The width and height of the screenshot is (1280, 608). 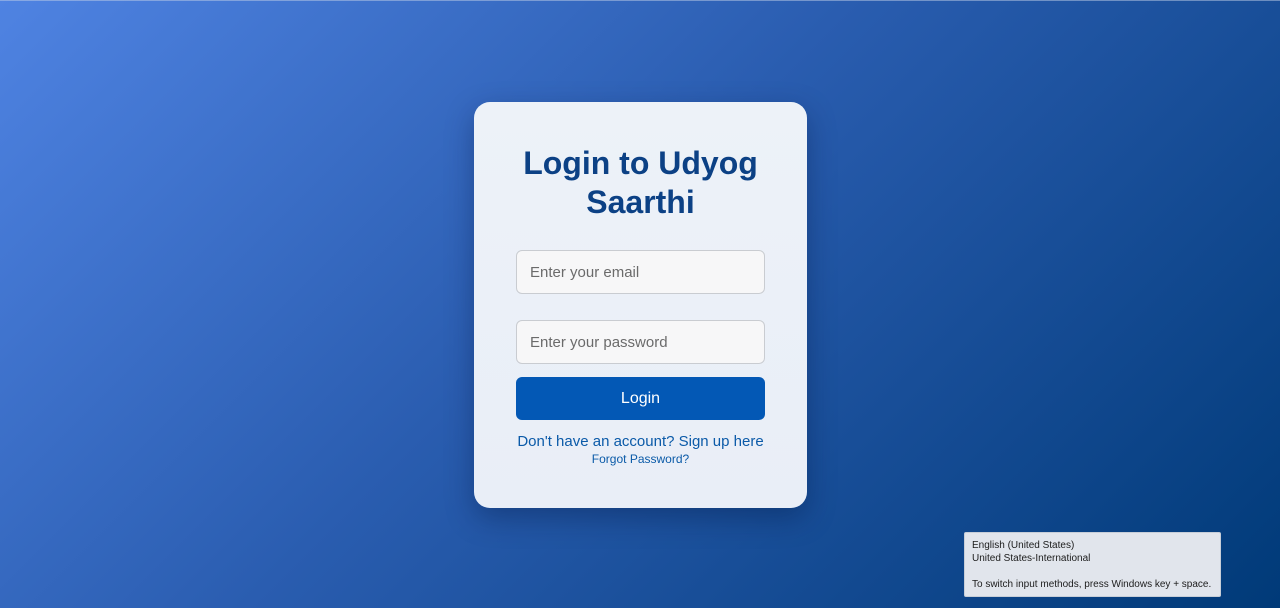 I want to click on page-title: Login to Udyog Saarthi, so click(x=640, y=182).